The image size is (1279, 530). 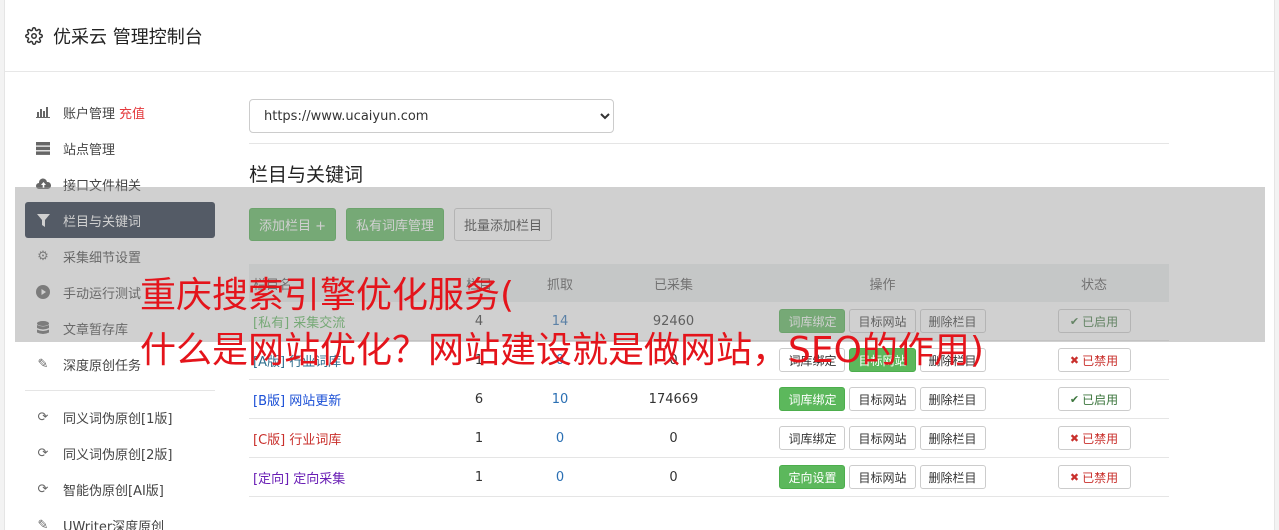 What do you see at coordinates (812, 477) in the screenshot?
I see `direct-settings-button: 定向设置` at bounding box center [812, 477].